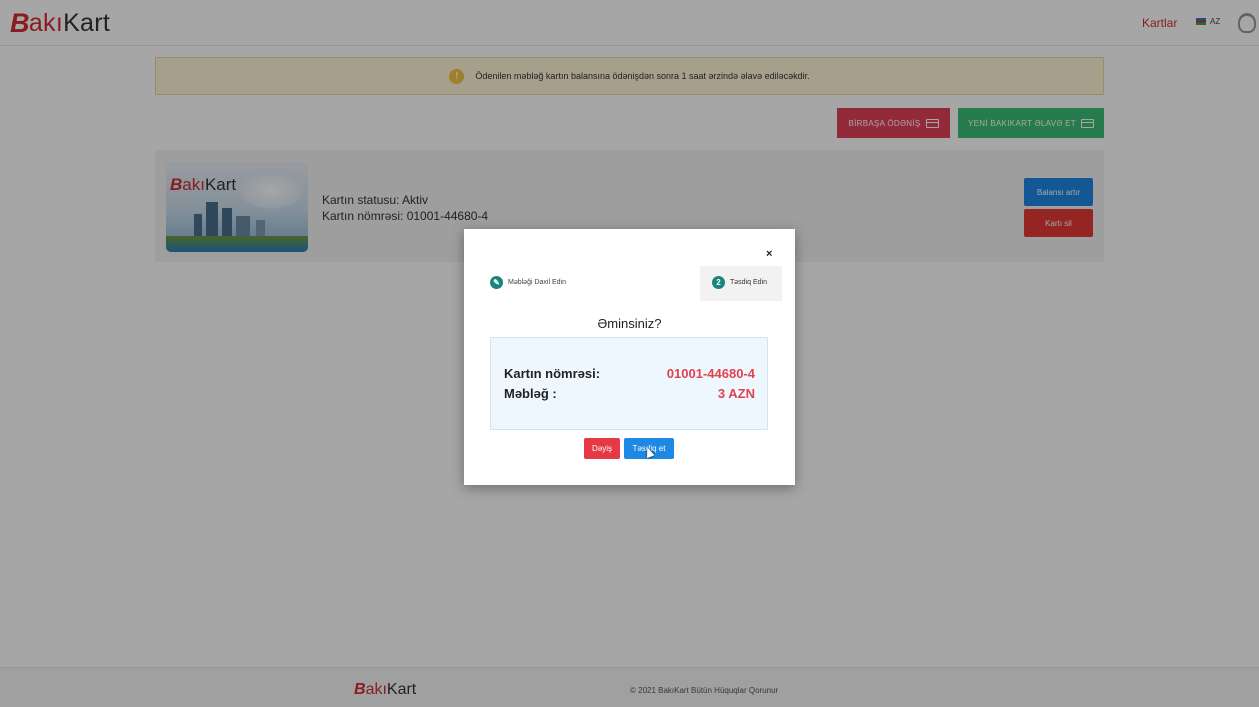 The image size is (1259, 707). What do you see at coordinates (602, 448) in the screenshot?
I see `change-button: Dəyiş` at bounding box center [602, 448].